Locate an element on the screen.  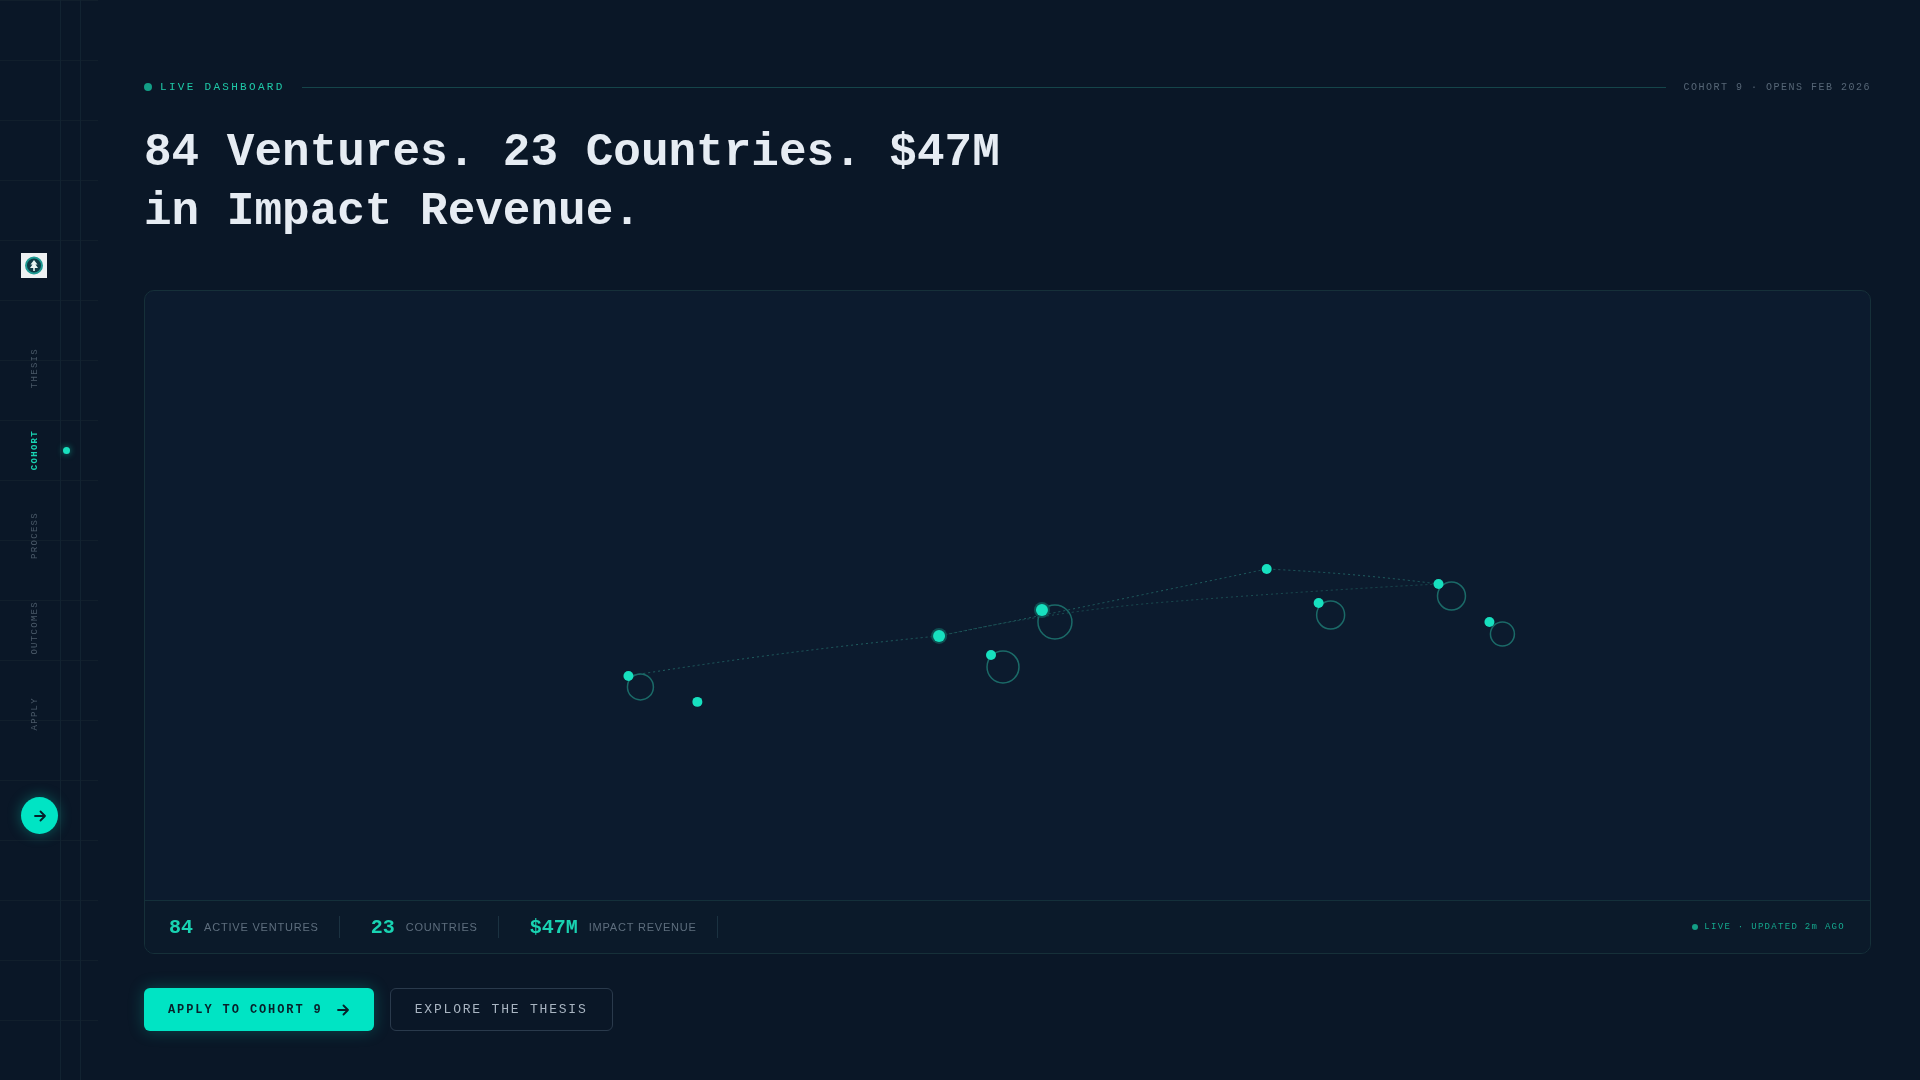
nav-tab: COHORT is located at coordinates (35, 450).